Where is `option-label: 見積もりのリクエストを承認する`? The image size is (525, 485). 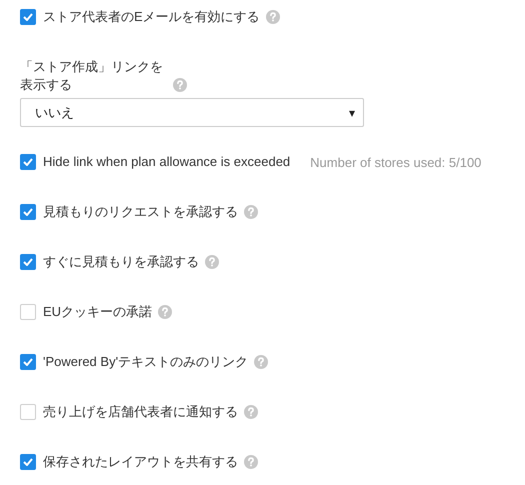
option-label: 見積もりのリクエストを承認する is located at coordinates (140, 212).